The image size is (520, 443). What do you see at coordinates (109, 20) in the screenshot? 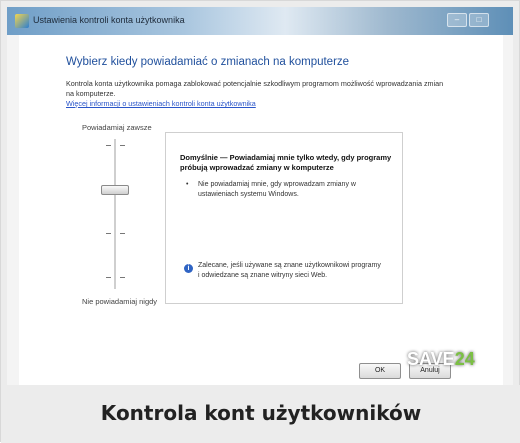
I see `window-title: Ustawienia kontroli konta użytkownika` at bounding box center [109, 20].